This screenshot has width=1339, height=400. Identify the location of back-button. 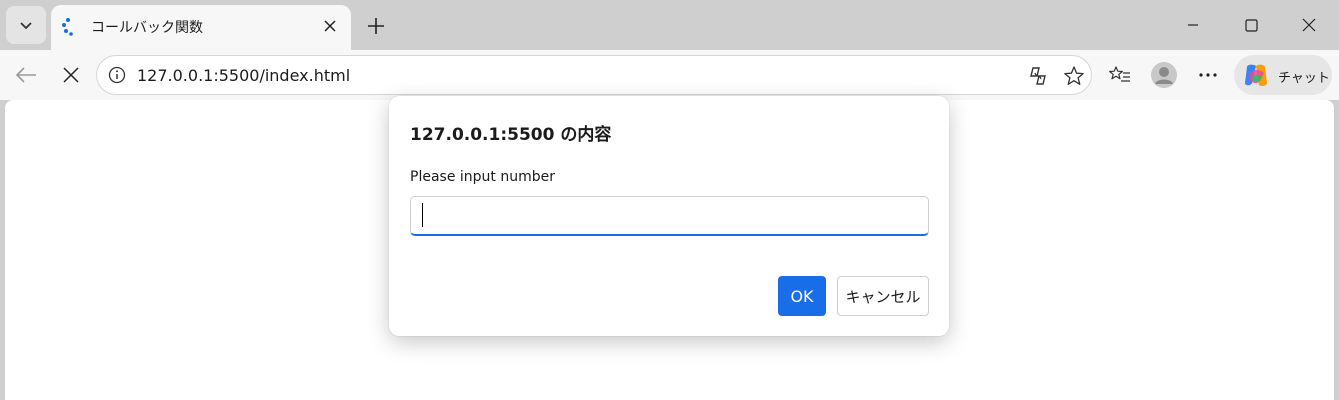
(26, 75).